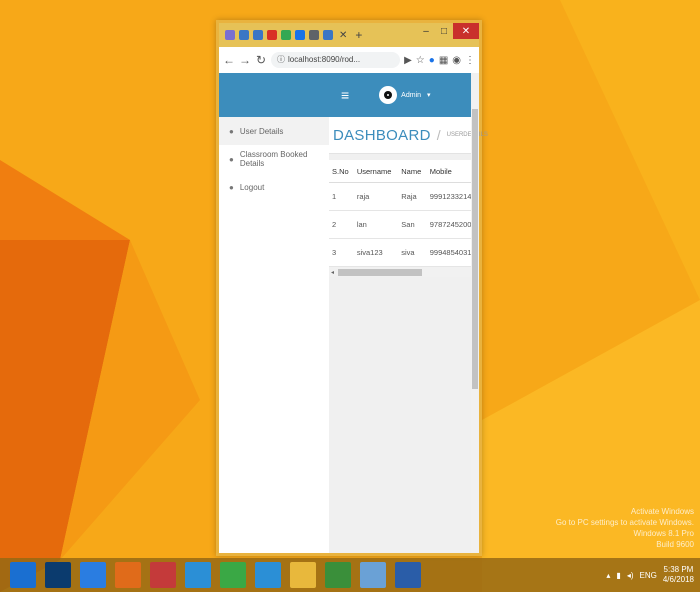 This screenshot has height=592, width=700. What do you see at coordinates (128, 575) in the screenshot?
I see `firefox-icon` at bounding box center [128, 575].